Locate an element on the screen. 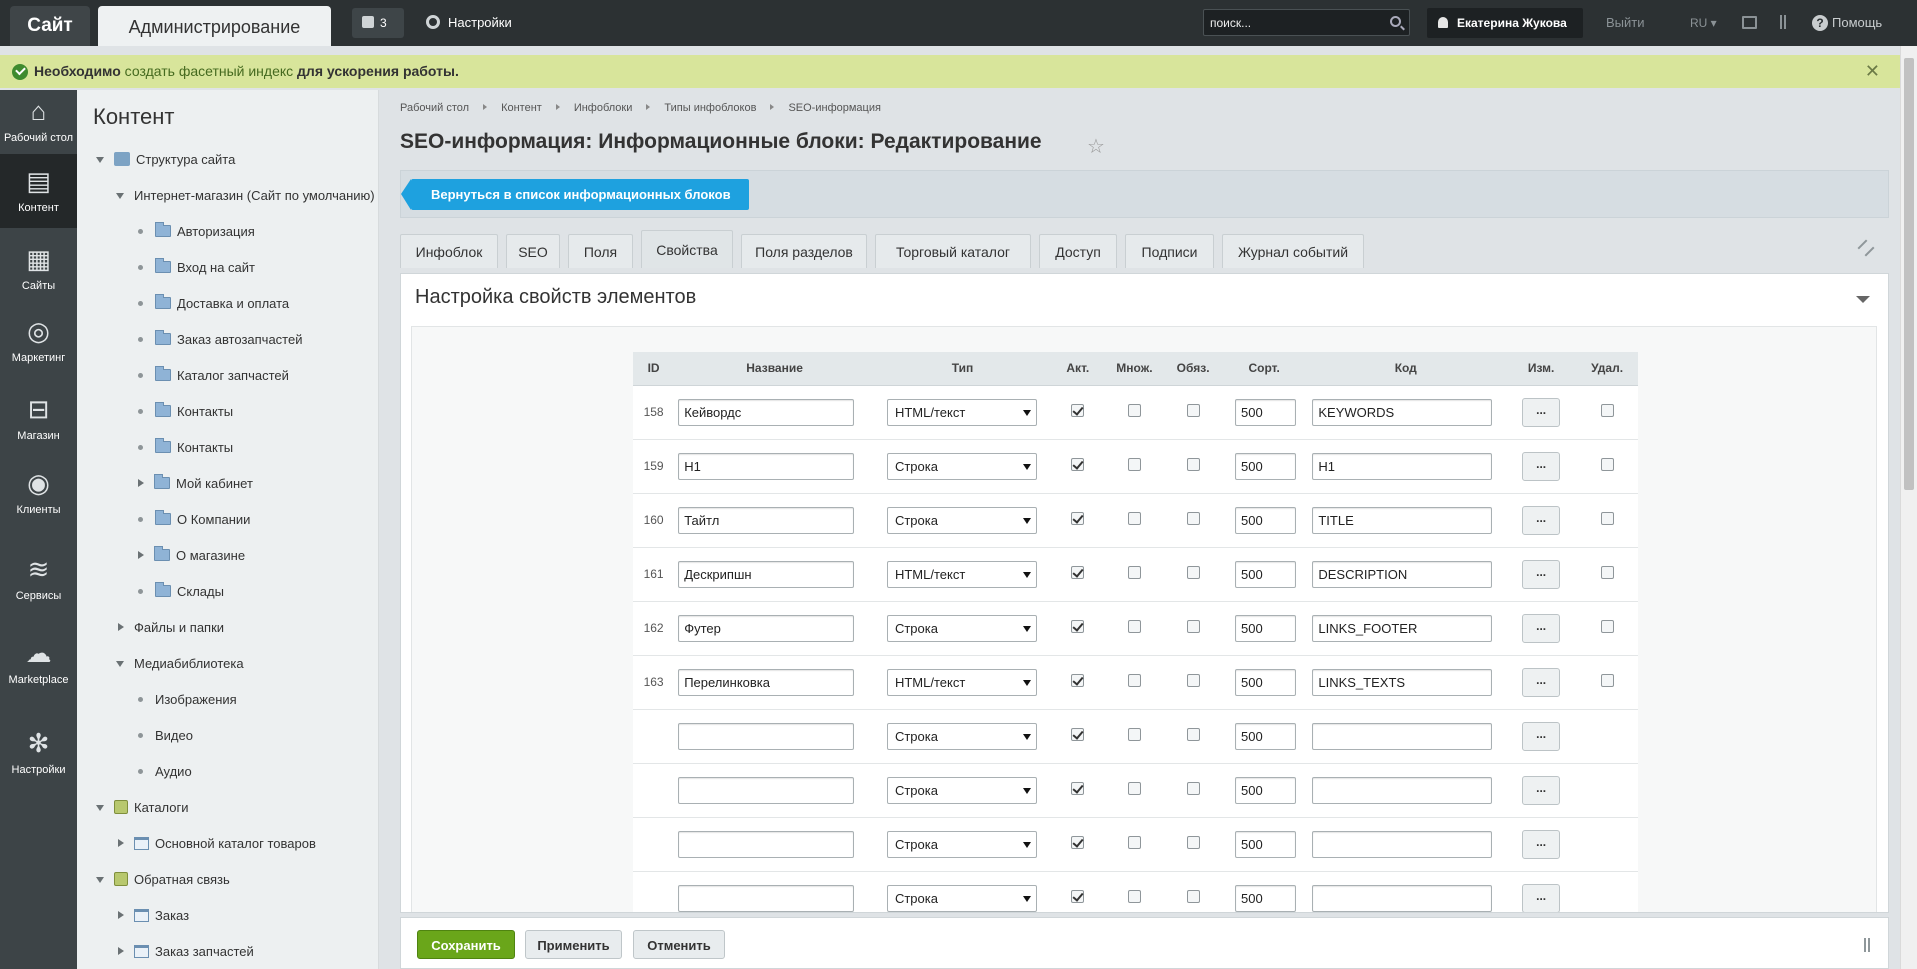 Image resolution: width=1917 pixels, height=969 pixels. window-icon is located at coordinates (1749, 22).